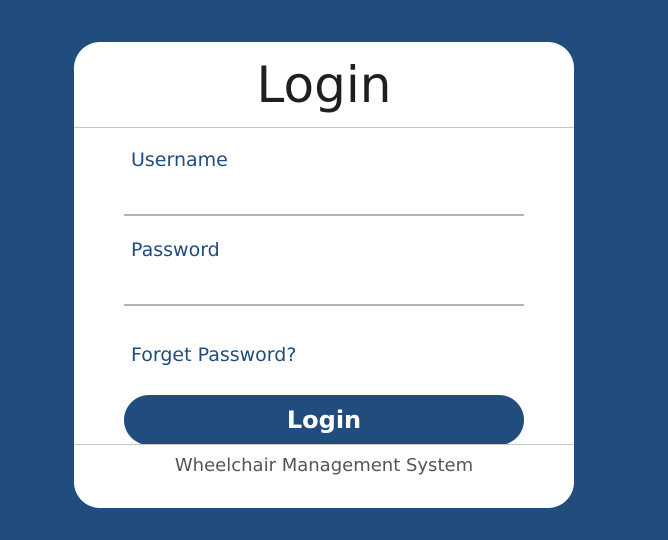  Describe the element at coordinates (213, 355) in the screenshot. I see `forgot-password-link: Forget Password?` at that location.